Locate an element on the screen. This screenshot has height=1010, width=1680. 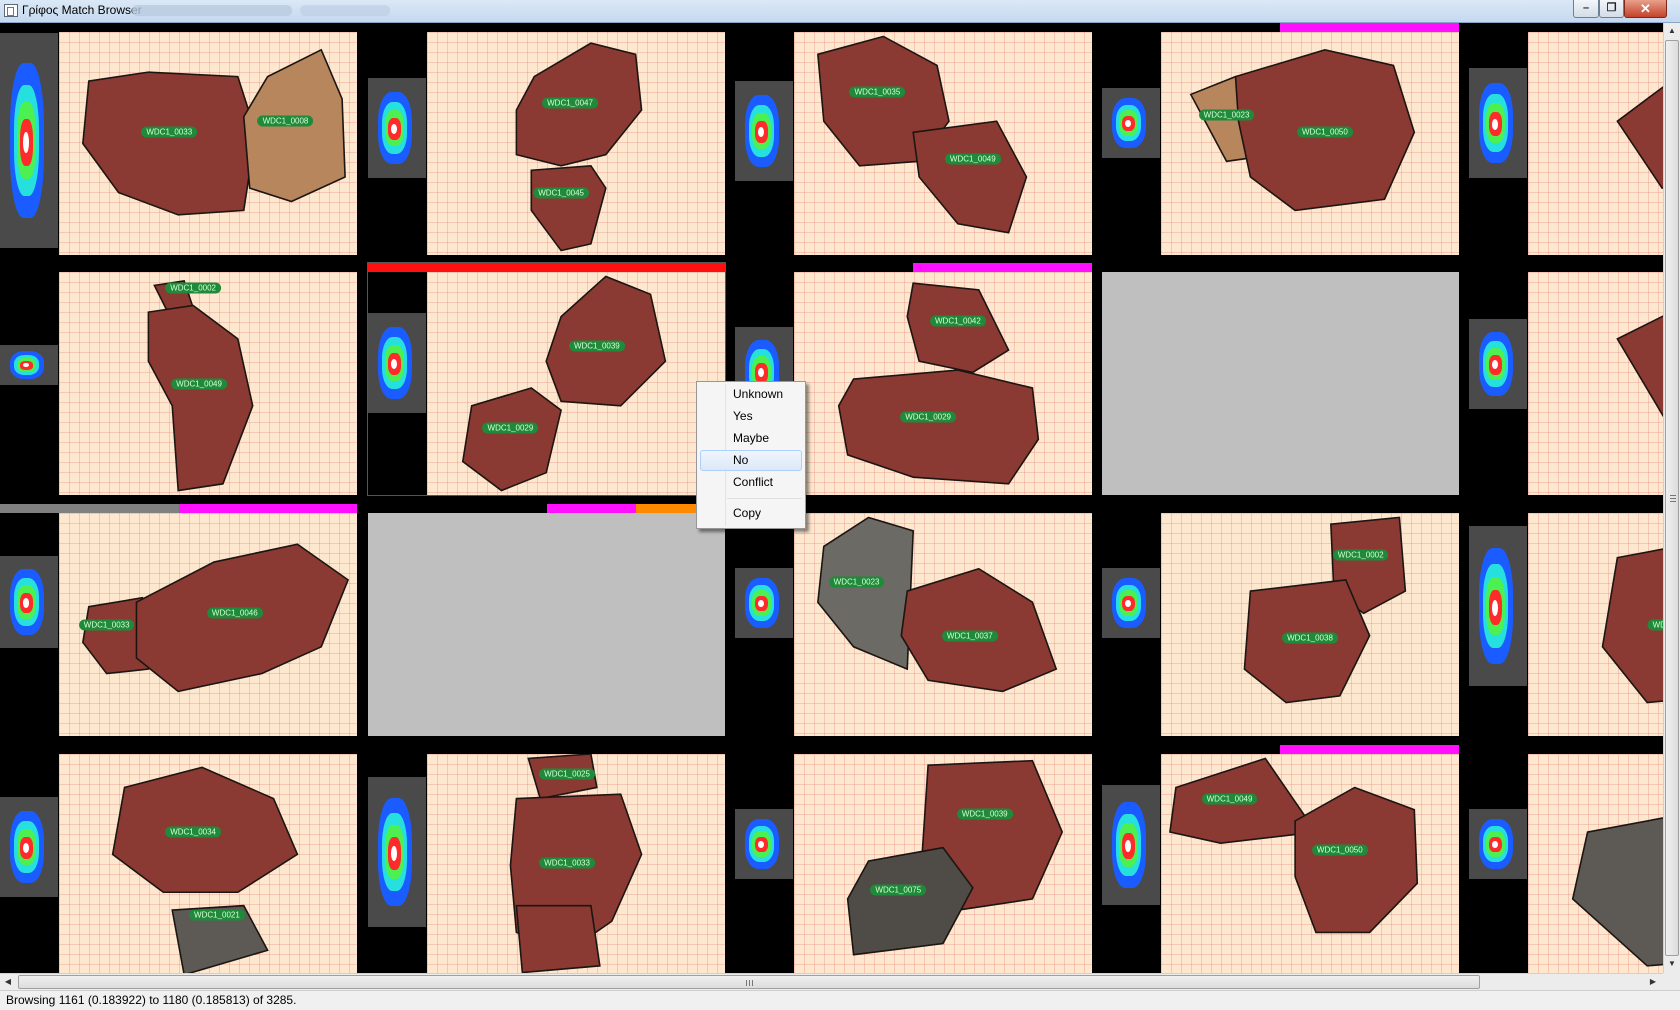
close-button: ✕ is located at coordinates (1645, 9).